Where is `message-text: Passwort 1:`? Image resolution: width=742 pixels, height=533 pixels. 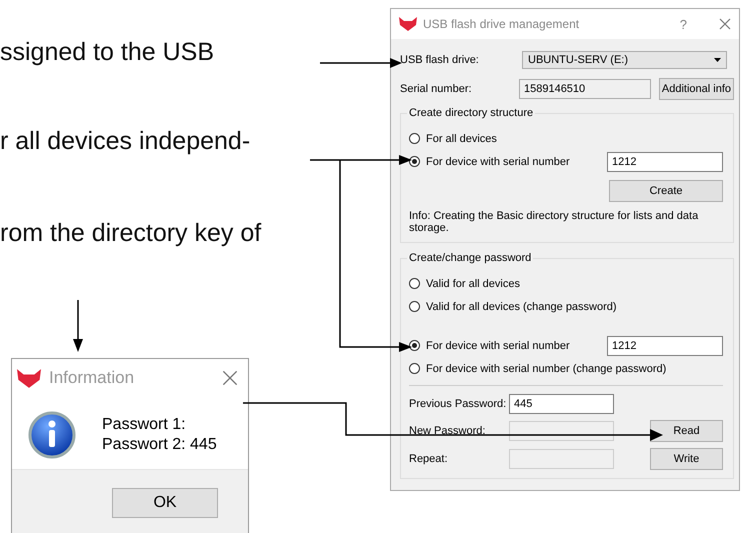 message-text: Passwort 1: is located at coordinates (144, 425).